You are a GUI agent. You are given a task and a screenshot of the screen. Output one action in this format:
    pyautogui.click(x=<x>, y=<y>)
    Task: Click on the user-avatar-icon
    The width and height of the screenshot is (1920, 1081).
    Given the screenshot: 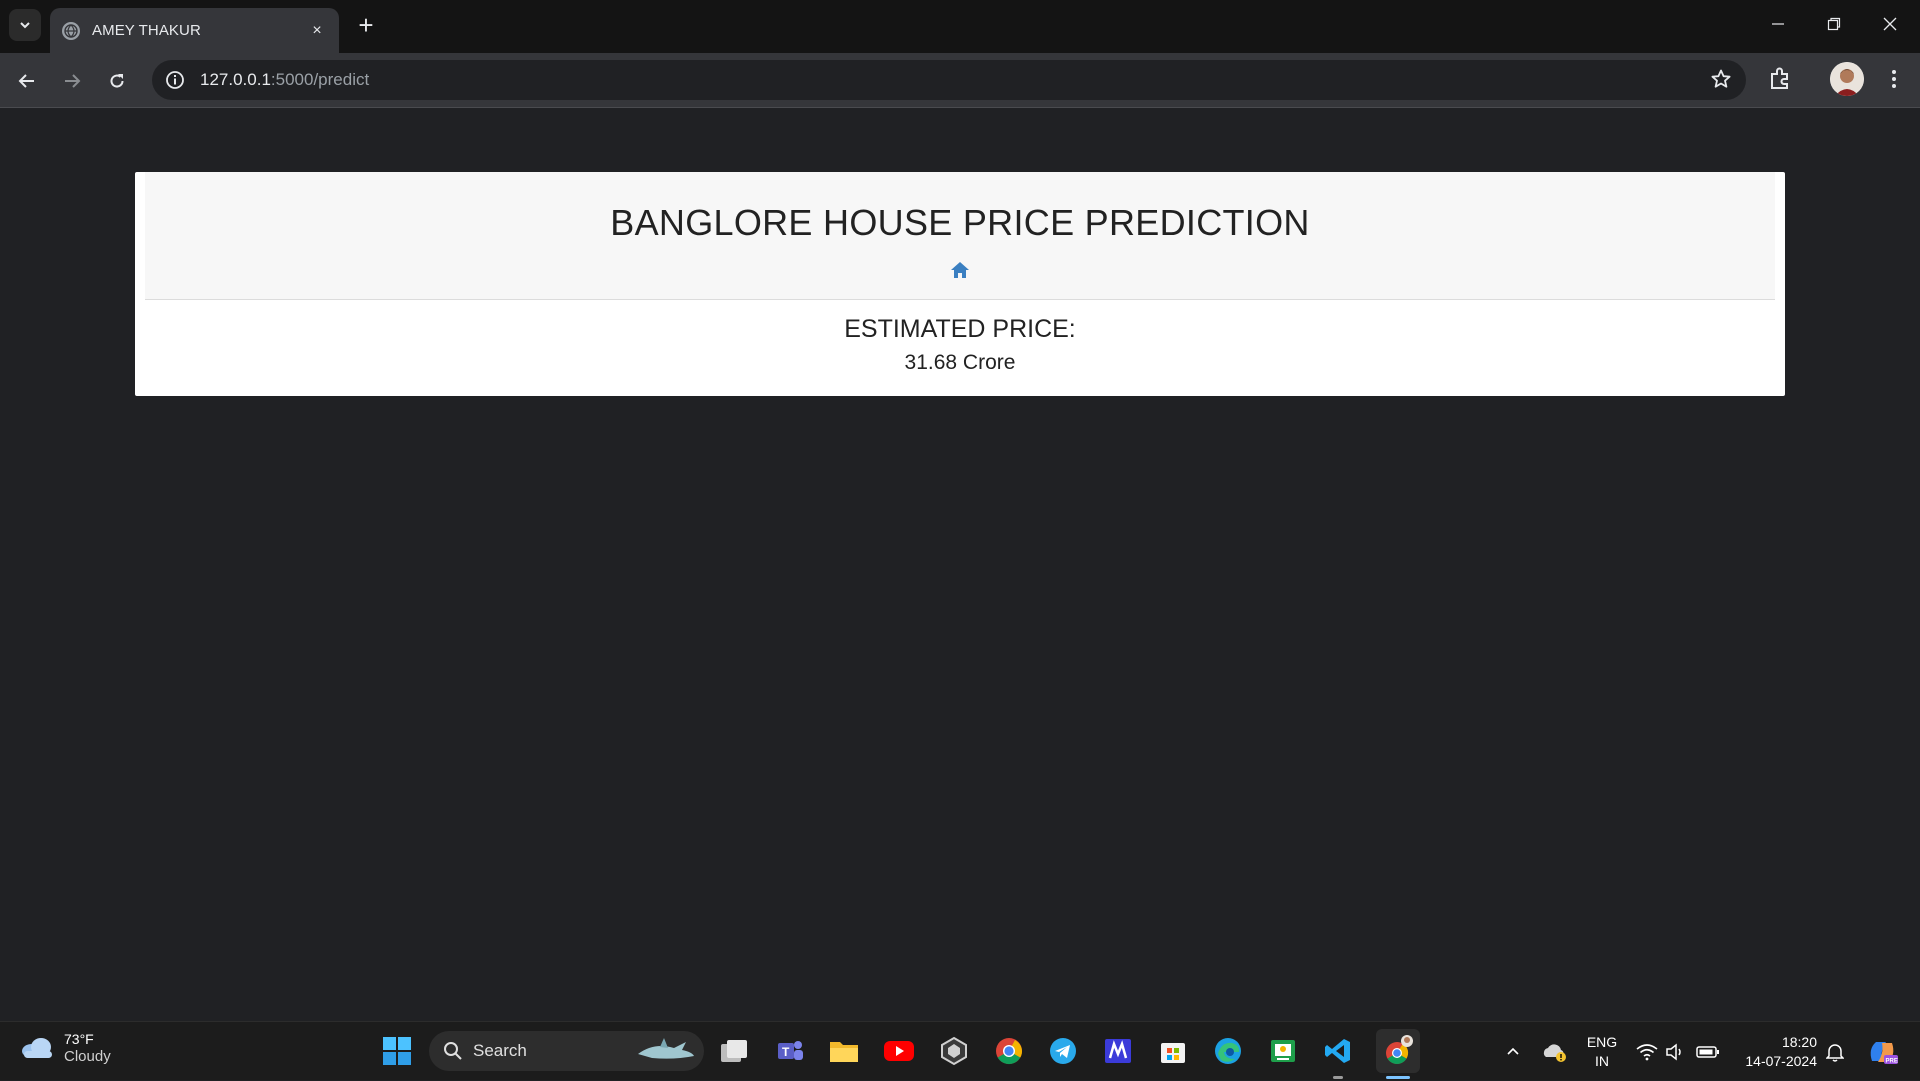 What is the action you would take?
    pyautogui.click(x=1847, y=79)
    